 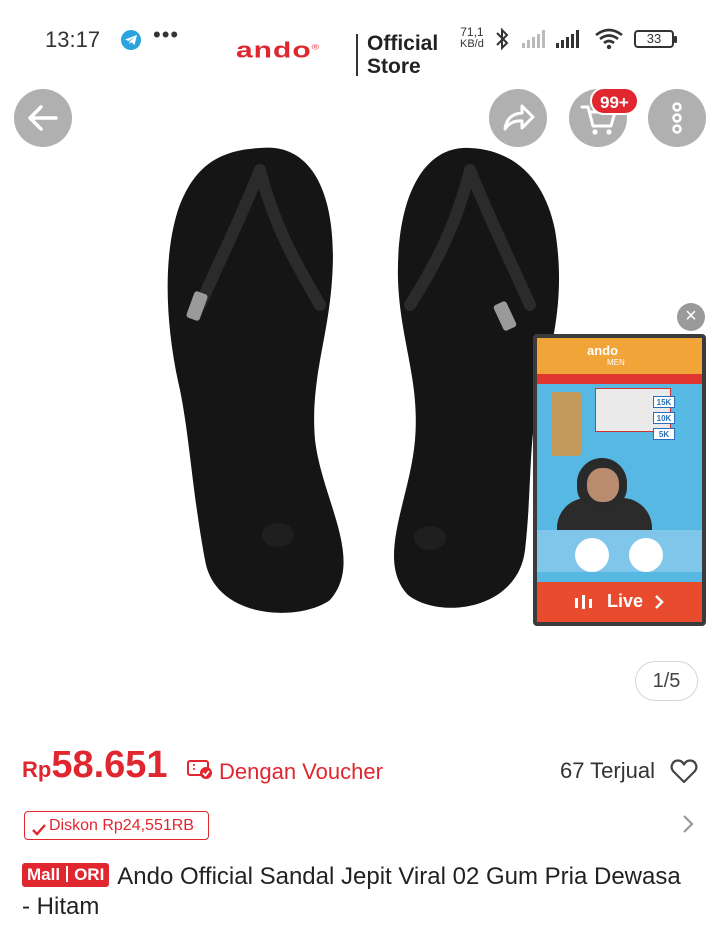 I want to click on sold-count: 67 Terjual, so click(x=607, y=770).